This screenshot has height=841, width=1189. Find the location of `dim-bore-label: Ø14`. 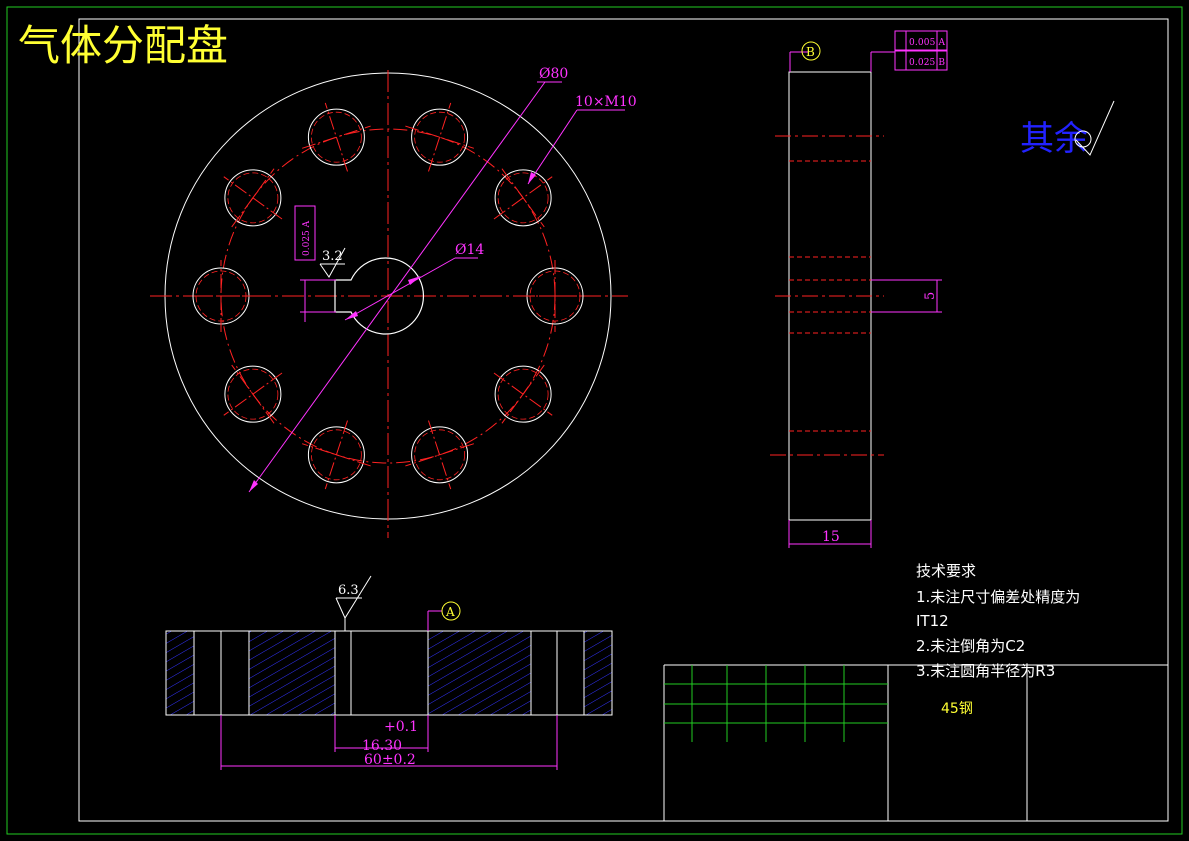

dim-bore-label: Ø14 is located at coordinates (469, 250).